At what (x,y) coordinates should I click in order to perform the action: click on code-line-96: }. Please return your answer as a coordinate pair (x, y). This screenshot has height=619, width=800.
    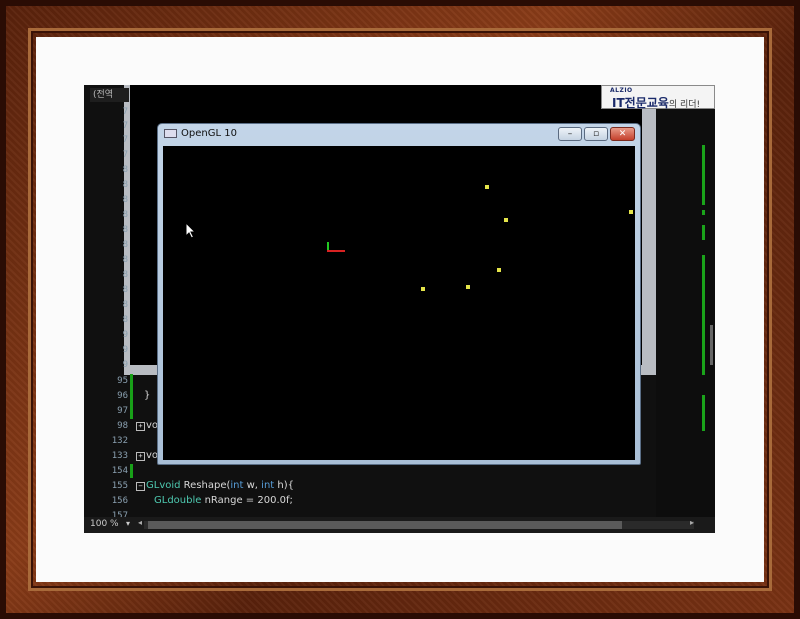
    Looking at the image, I should click on (147, 395).